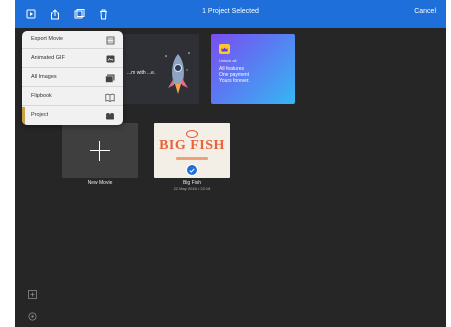  I want to click on book-icon, so click(110, 97).